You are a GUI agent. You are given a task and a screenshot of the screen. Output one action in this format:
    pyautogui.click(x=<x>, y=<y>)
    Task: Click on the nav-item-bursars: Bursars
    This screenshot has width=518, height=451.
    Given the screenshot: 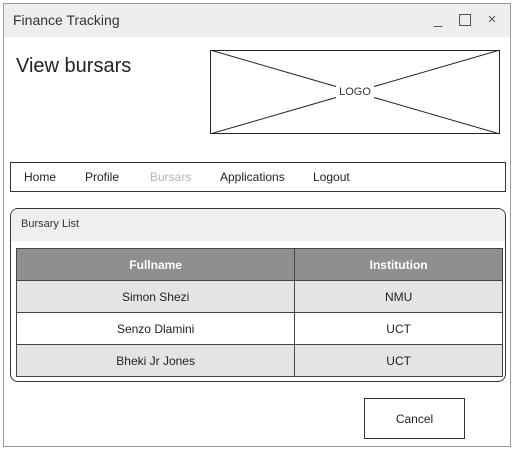 What is the action you would take?
    pyautogui.click(x=170, y=177)
    